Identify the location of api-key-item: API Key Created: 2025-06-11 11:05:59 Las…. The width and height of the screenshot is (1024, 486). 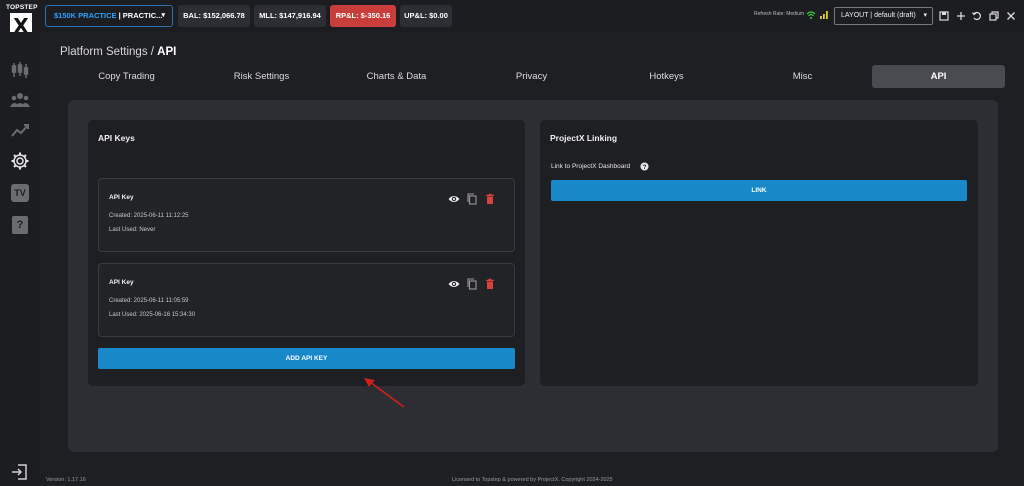
(306, 300).